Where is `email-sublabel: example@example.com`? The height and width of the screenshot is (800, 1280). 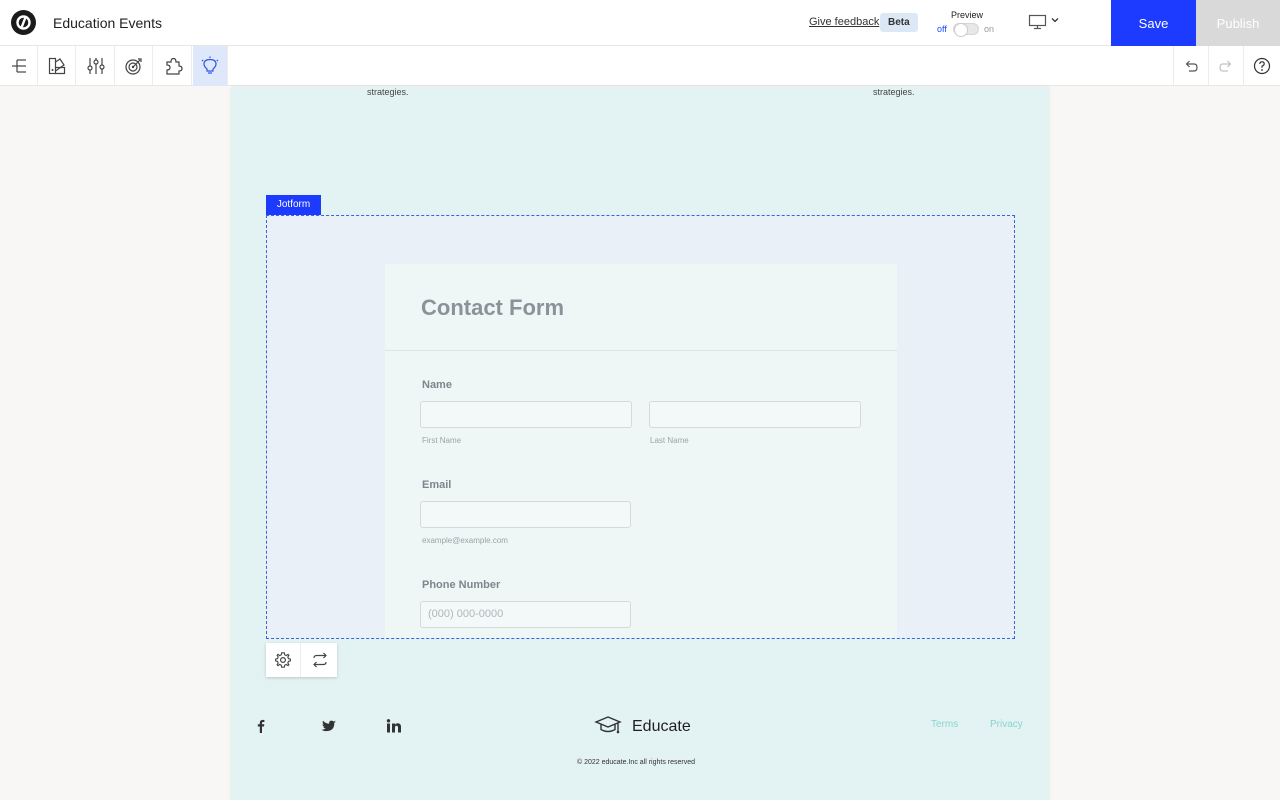 email-sublabel: example@example.com is located at coordinates (465, 540).